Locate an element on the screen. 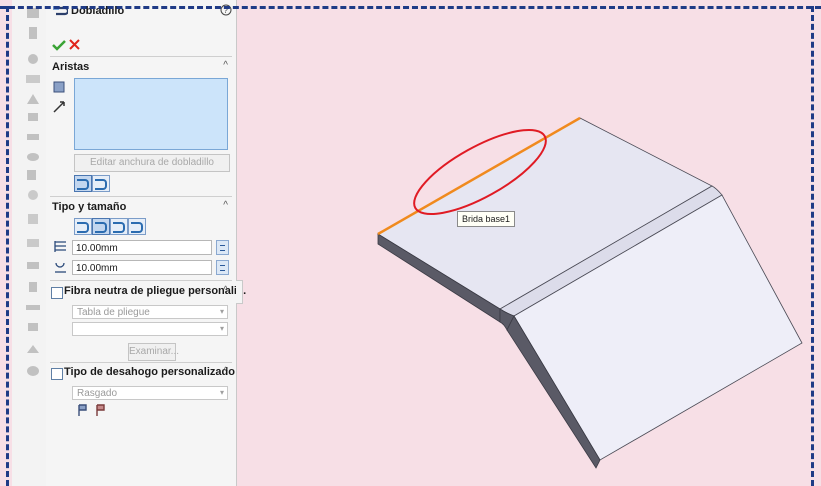 The height and width of the screenshot is (486, 821). custom-bend-allowance-checkbox is located at coordinates (57, 293).